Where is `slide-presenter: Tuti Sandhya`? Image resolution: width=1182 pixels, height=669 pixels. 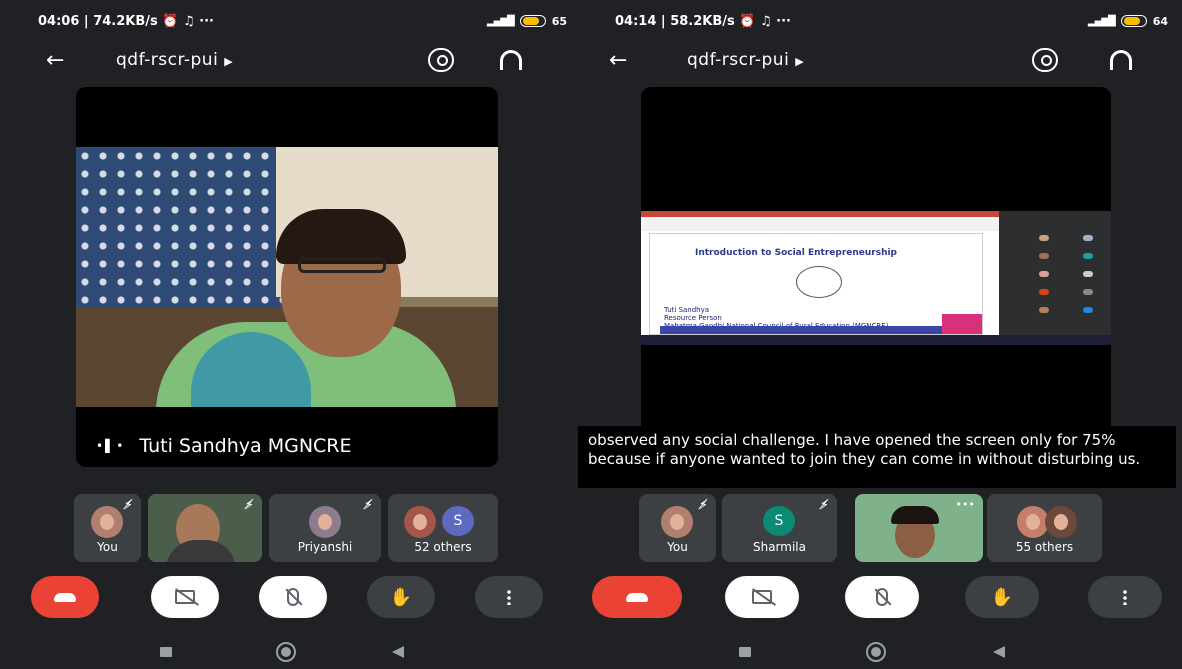
slide-presenter: Tuti Sandhya is located at coordinates (687, 310).